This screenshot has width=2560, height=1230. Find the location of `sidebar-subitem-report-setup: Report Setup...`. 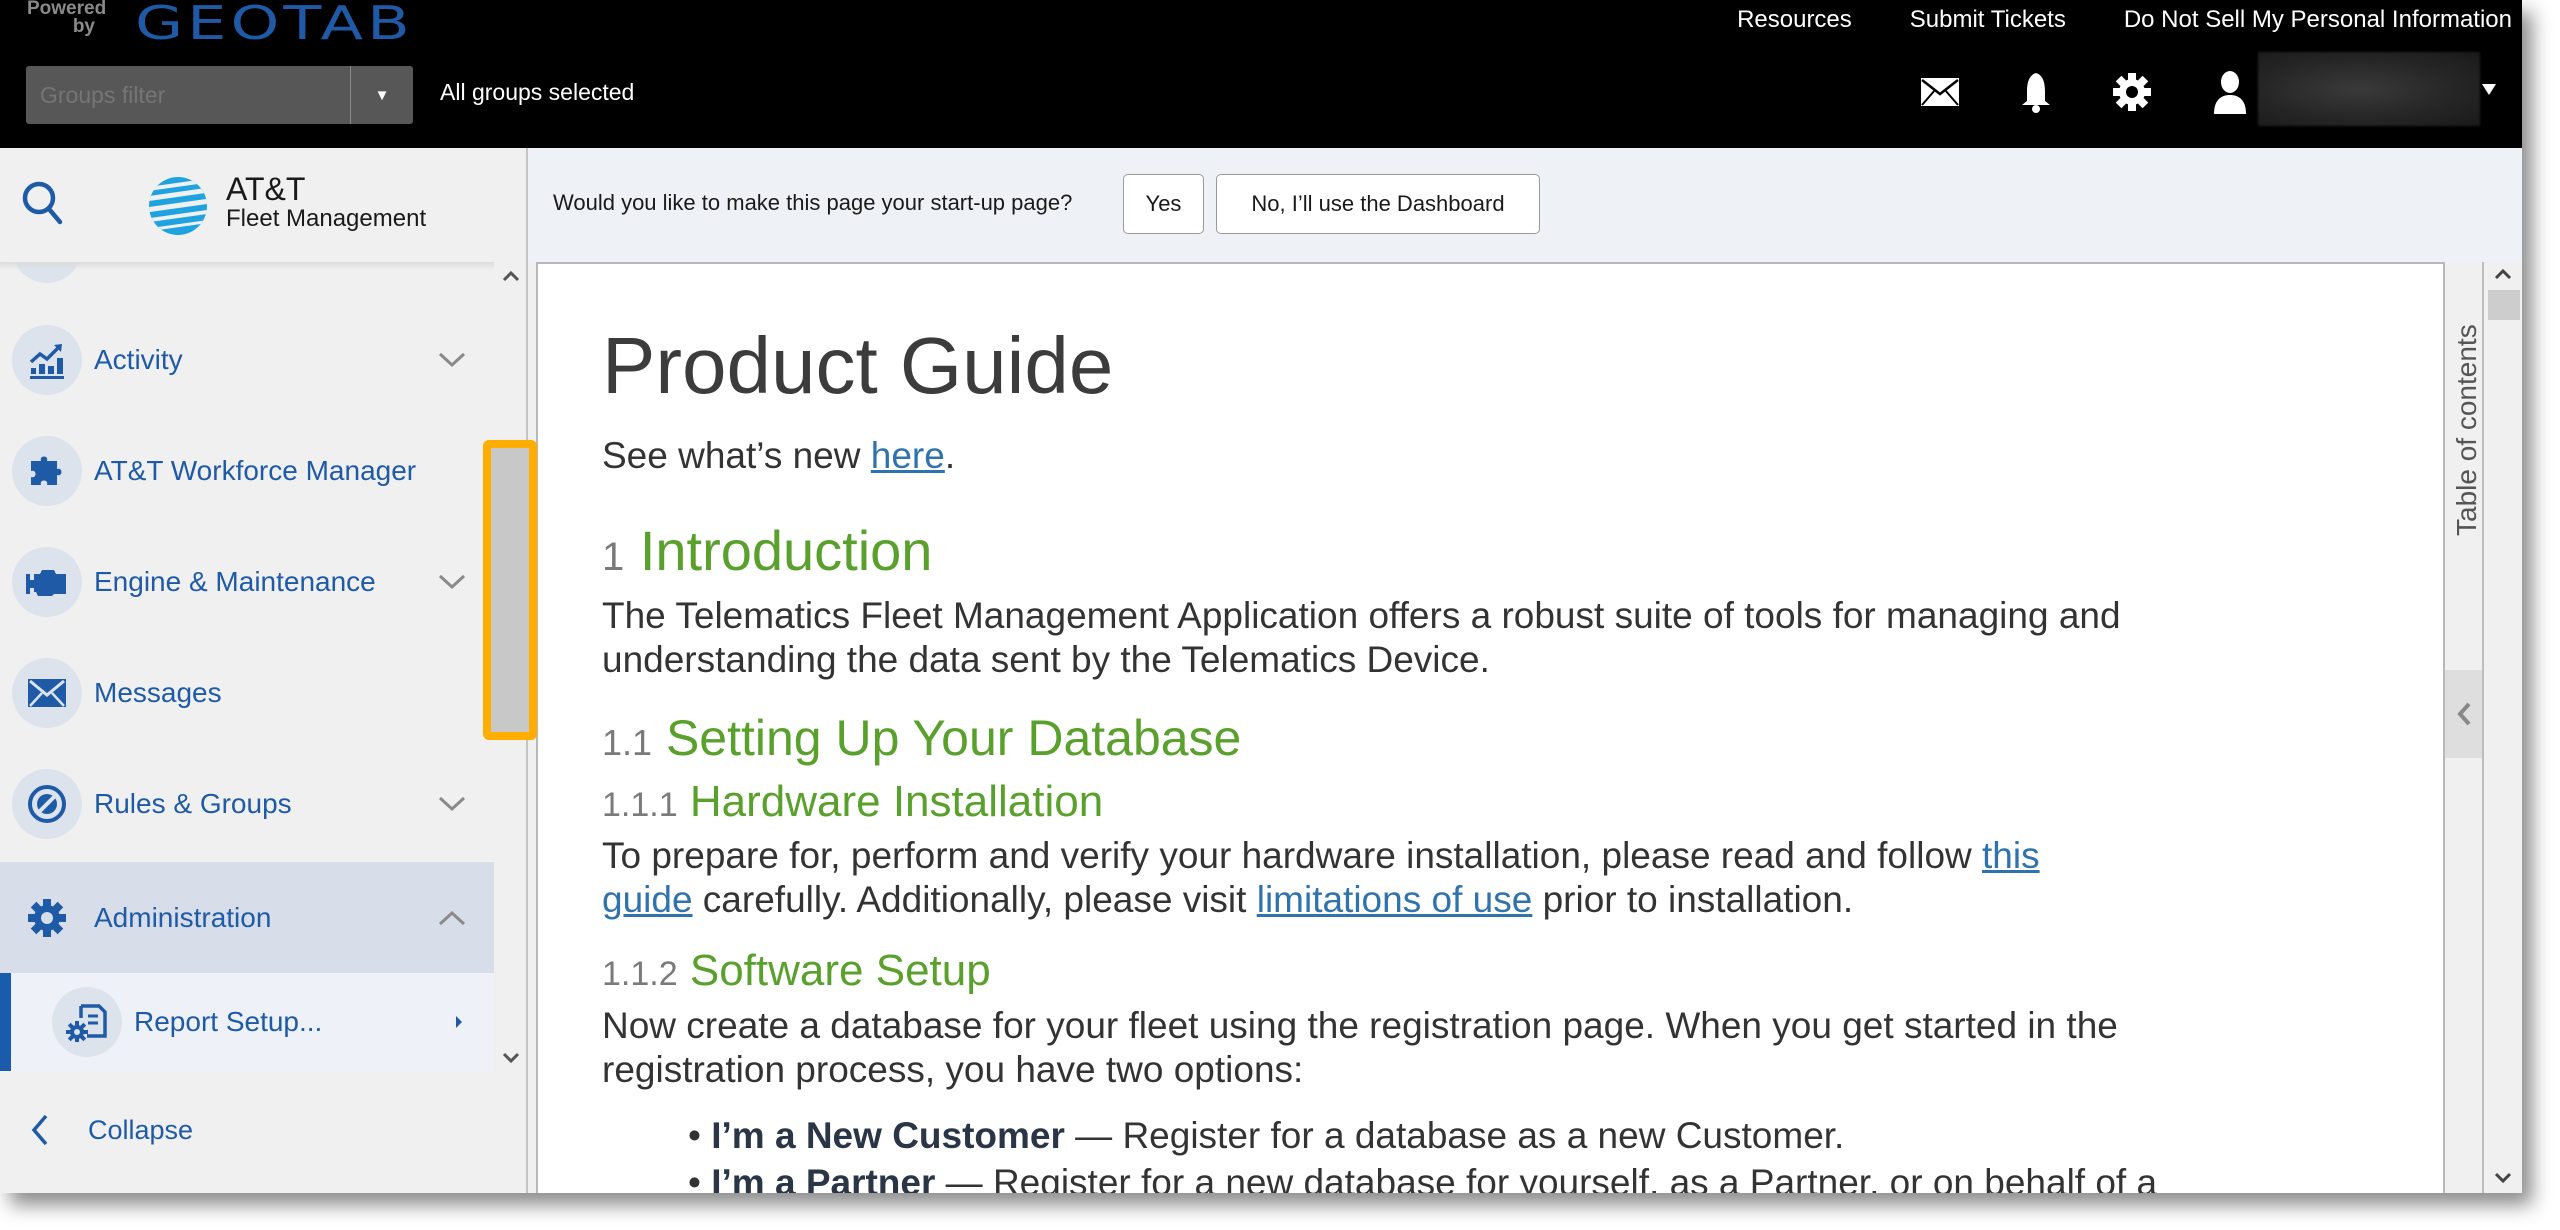

sidebar-subitem-report-setup: Report Setup... is located at coordinates (247, 1022).